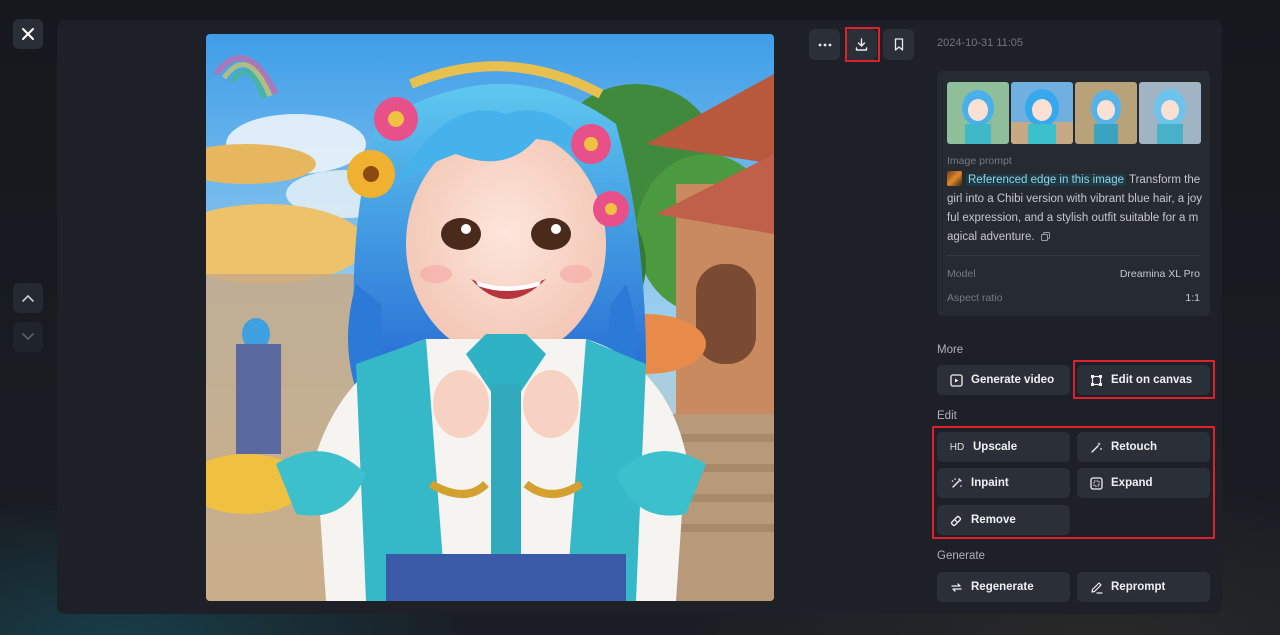 The width and height of the screenshot is (1280, 635). Describe the element at coordinates (956, 482) in the screenshot. I see `inpaint-brush-icon` at that location.